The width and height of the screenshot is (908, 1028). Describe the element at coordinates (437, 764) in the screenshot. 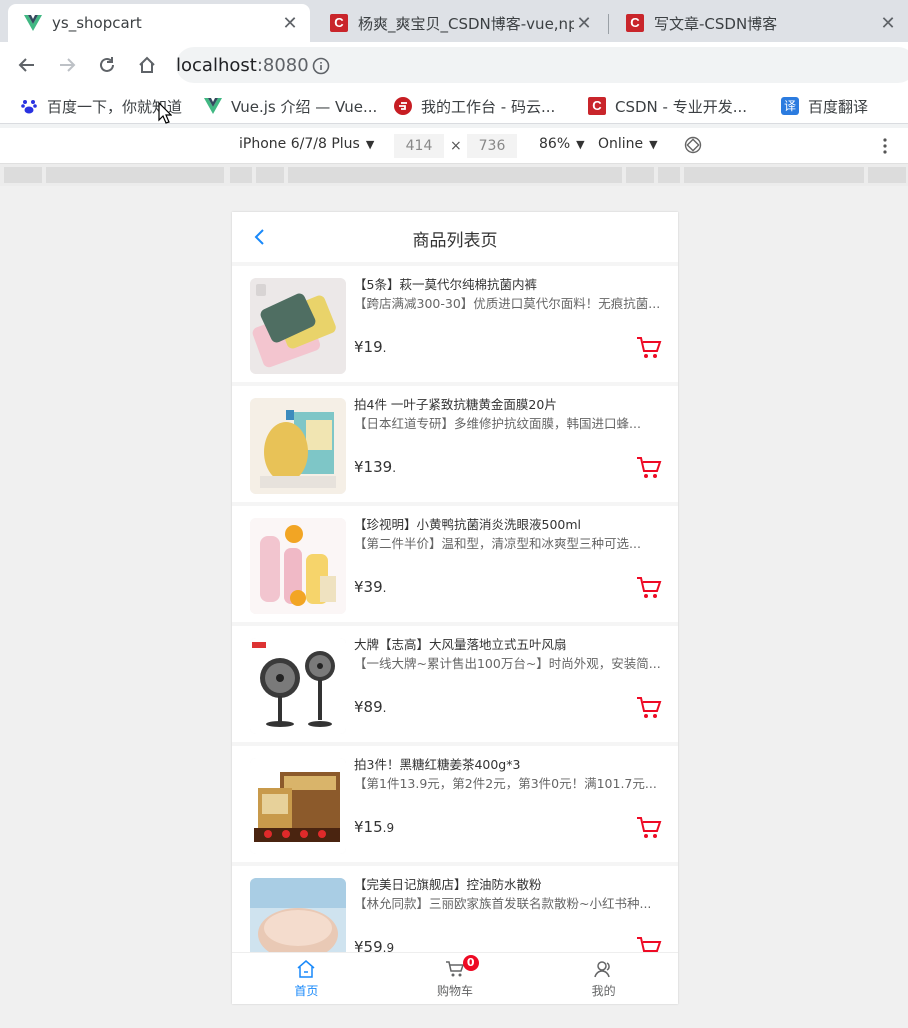

I see `product-name: 拍3件！黑糖红糖姜茶400g*3` at that location.